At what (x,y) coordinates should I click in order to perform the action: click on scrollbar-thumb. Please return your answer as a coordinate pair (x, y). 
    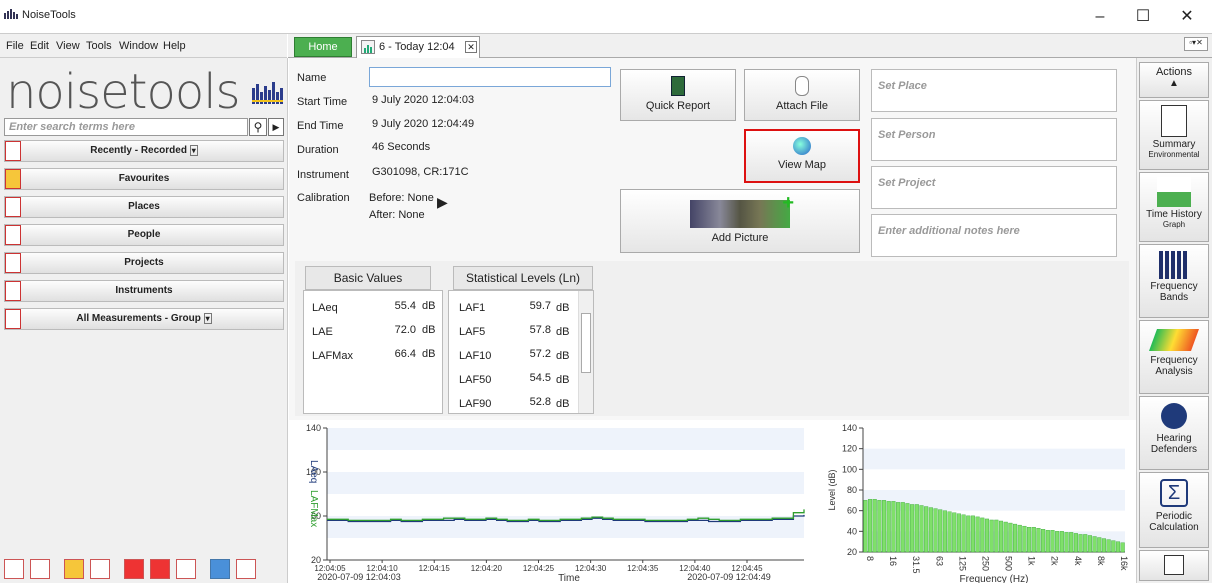
    Looking at the image, I should click on (586, 343).